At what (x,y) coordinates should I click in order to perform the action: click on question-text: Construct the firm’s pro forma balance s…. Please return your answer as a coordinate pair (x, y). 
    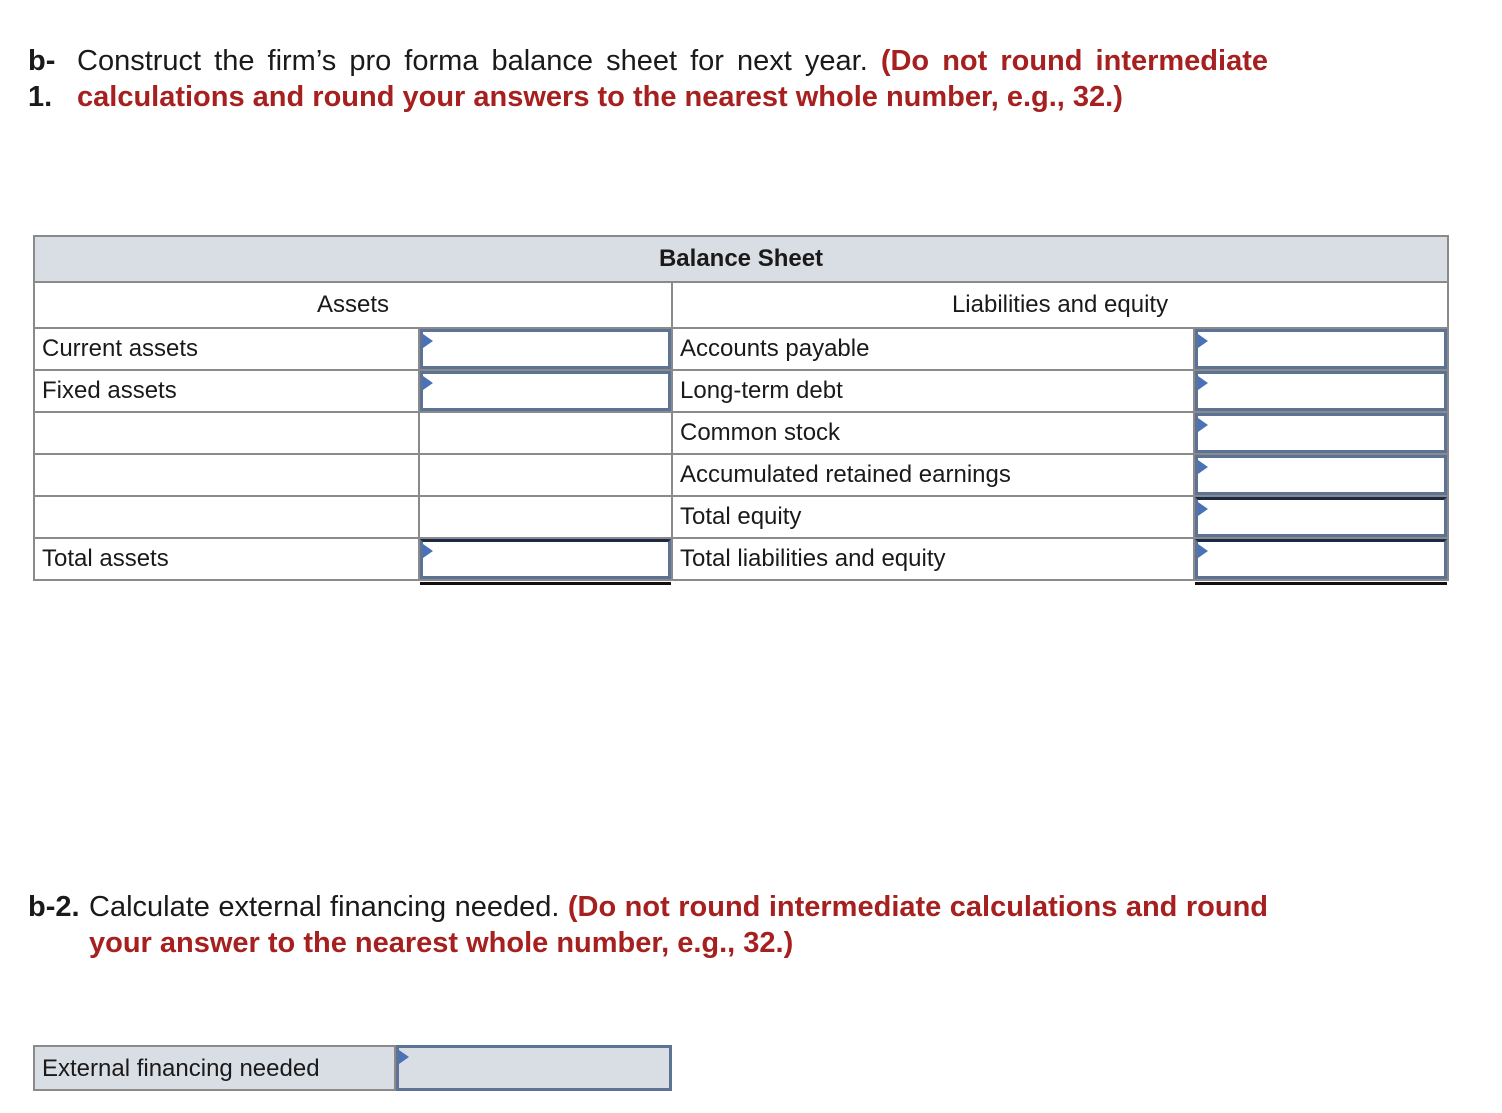
    Looking at the image, I should click on (672, 79).